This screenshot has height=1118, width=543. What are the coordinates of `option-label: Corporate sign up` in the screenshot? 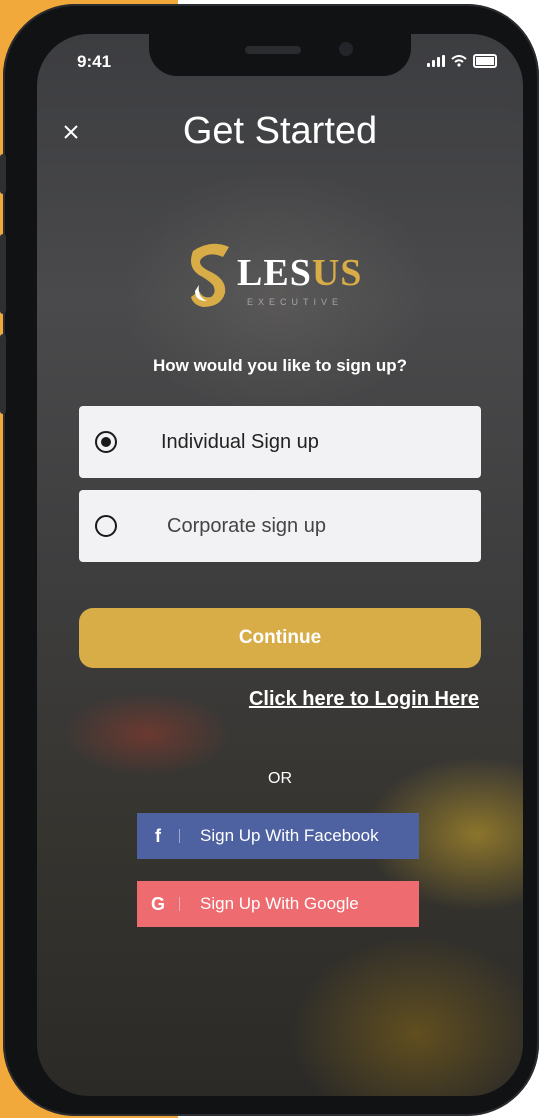 It's located at (246, 525).